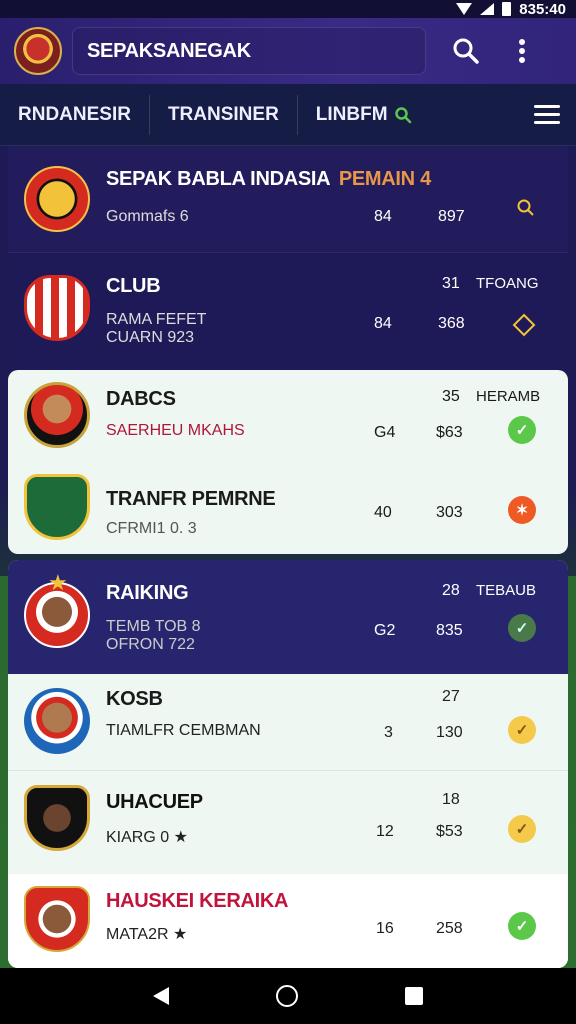  Describe the element at coordinates (153, 626) in the screenshot. I see `item-sub-1: TEMB TOB 8` at that location.